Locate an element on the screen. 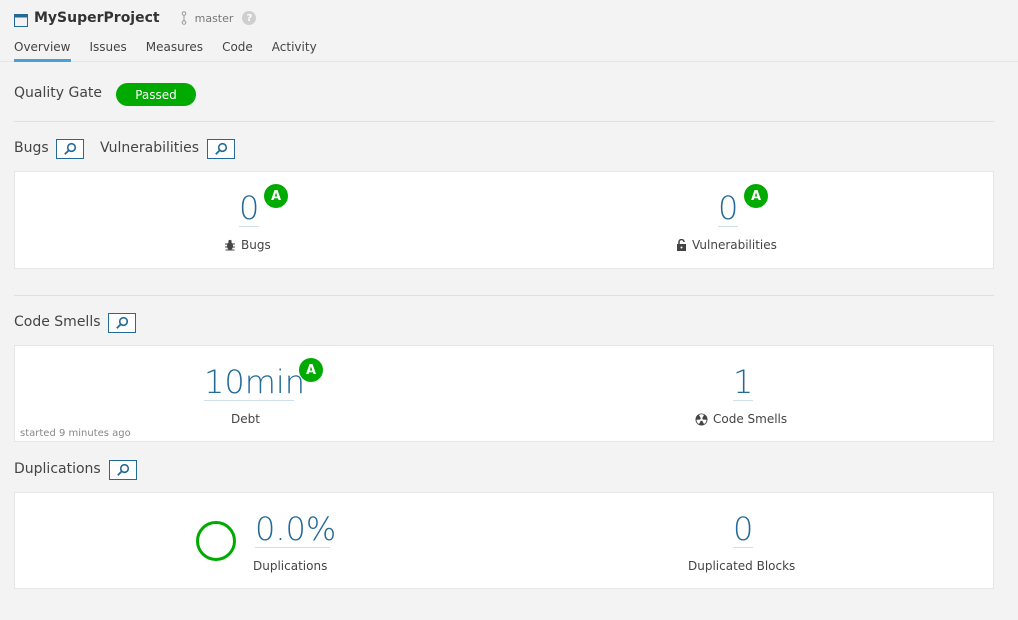 The width and height of the screenshot is (1018, 620). branch-name: master is located at coordinates (214, 18).